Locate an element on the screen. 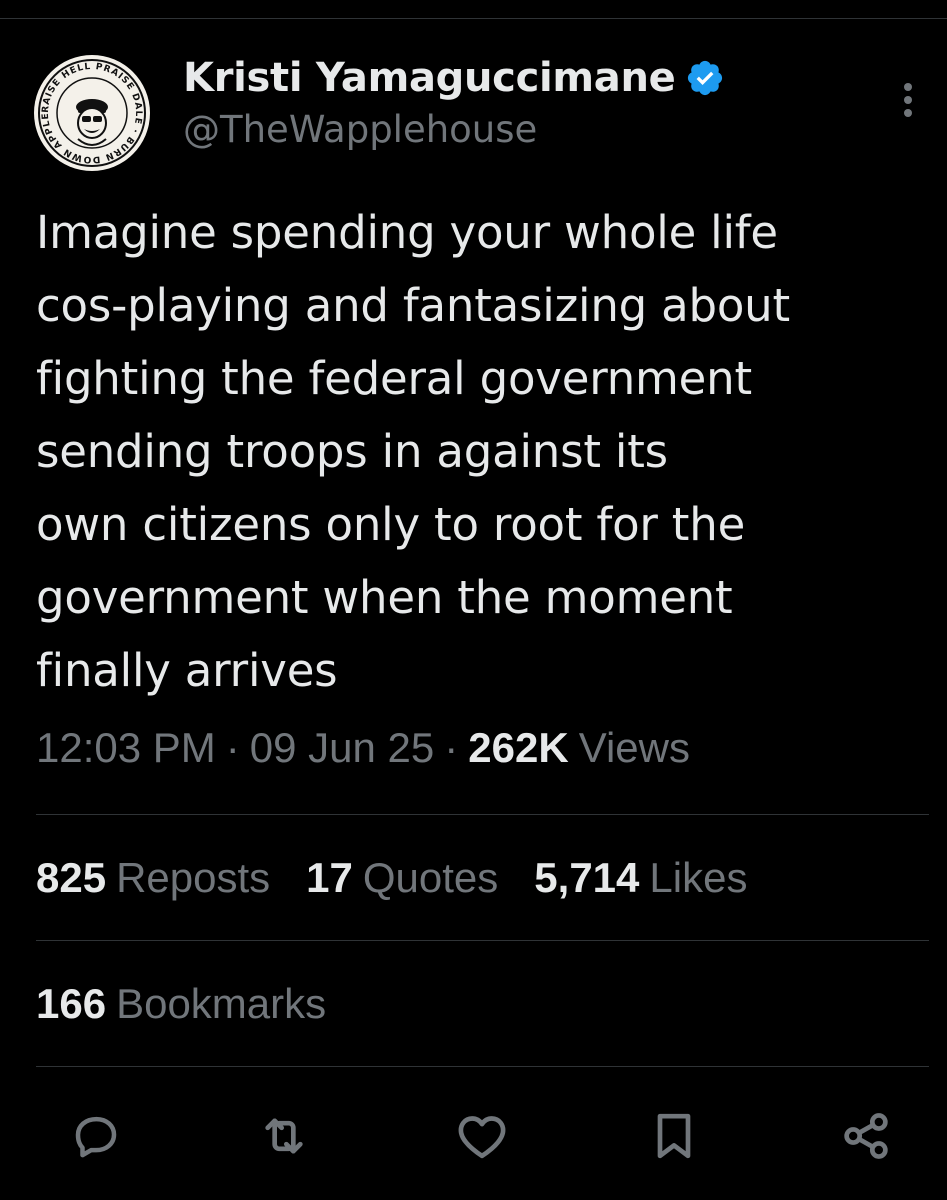 Image resolution: width=947 pixels, height=1200 pixels. like-button is located at coordinates (482, 1136).